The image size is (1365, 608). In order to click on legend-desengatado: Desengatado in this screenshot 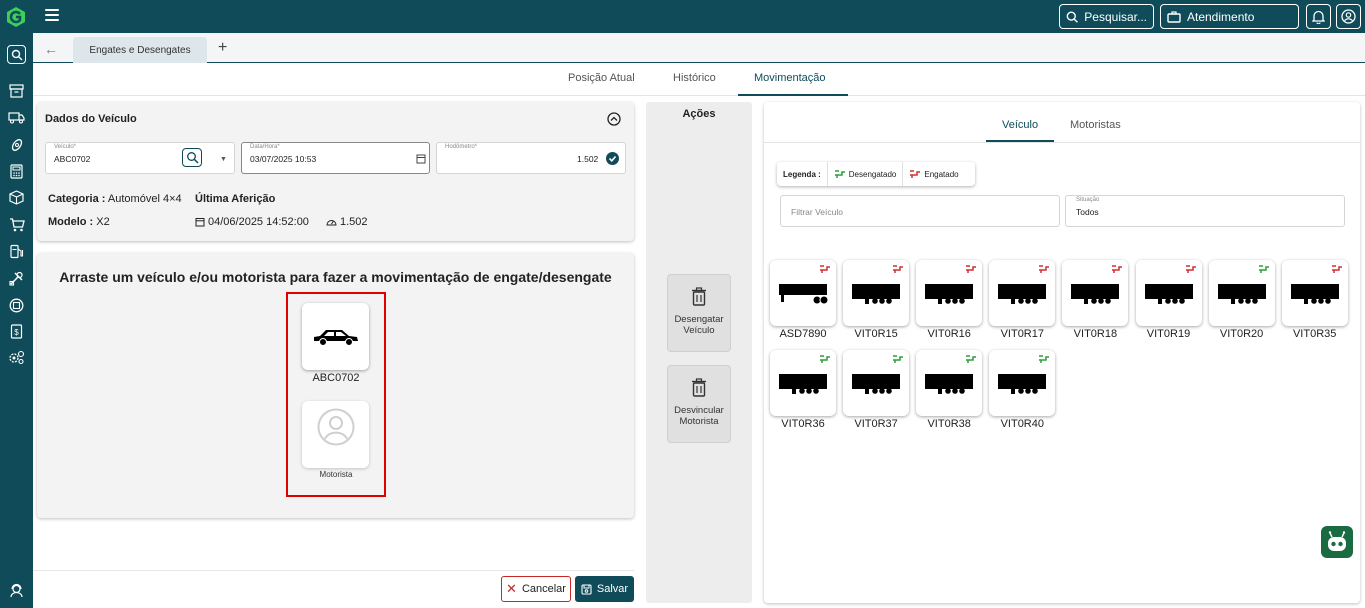, I will do `click(864, 174)`.